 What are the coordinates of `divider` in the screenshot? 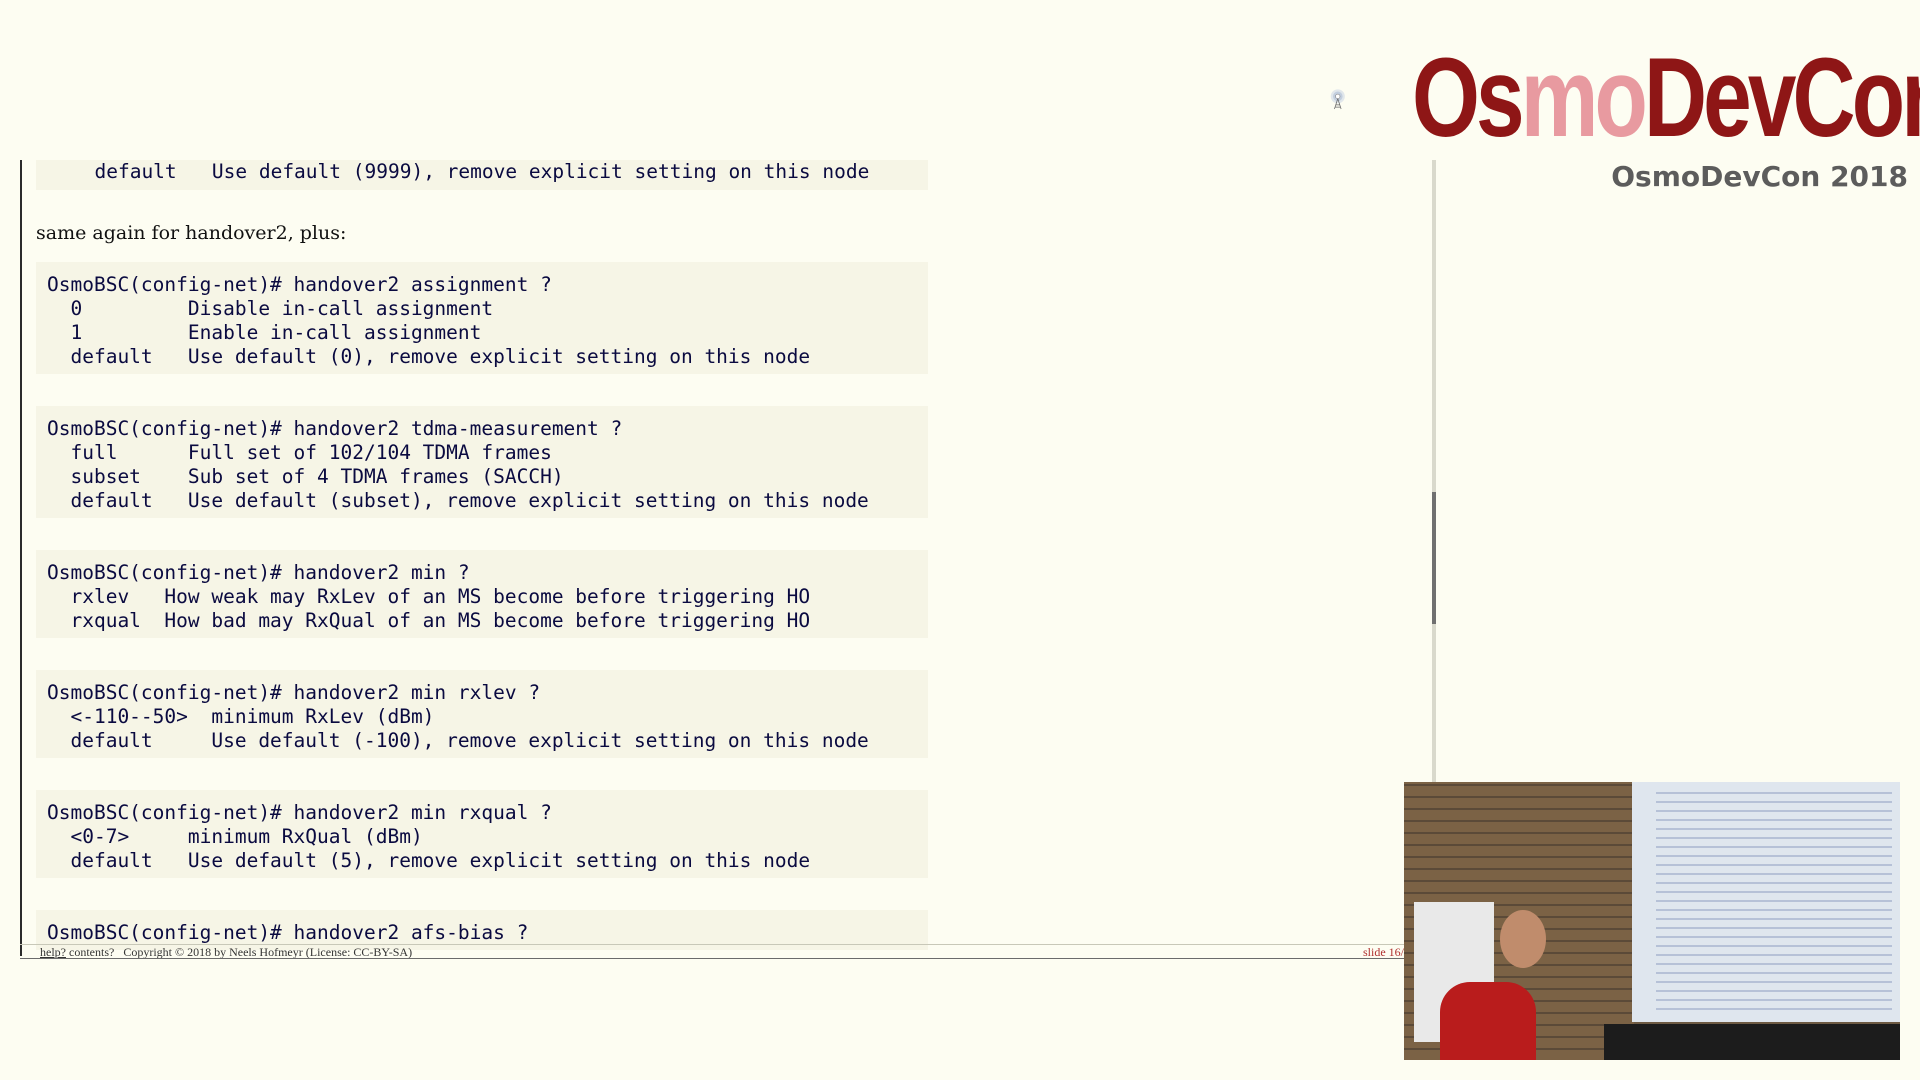 It's located at (727, 958).